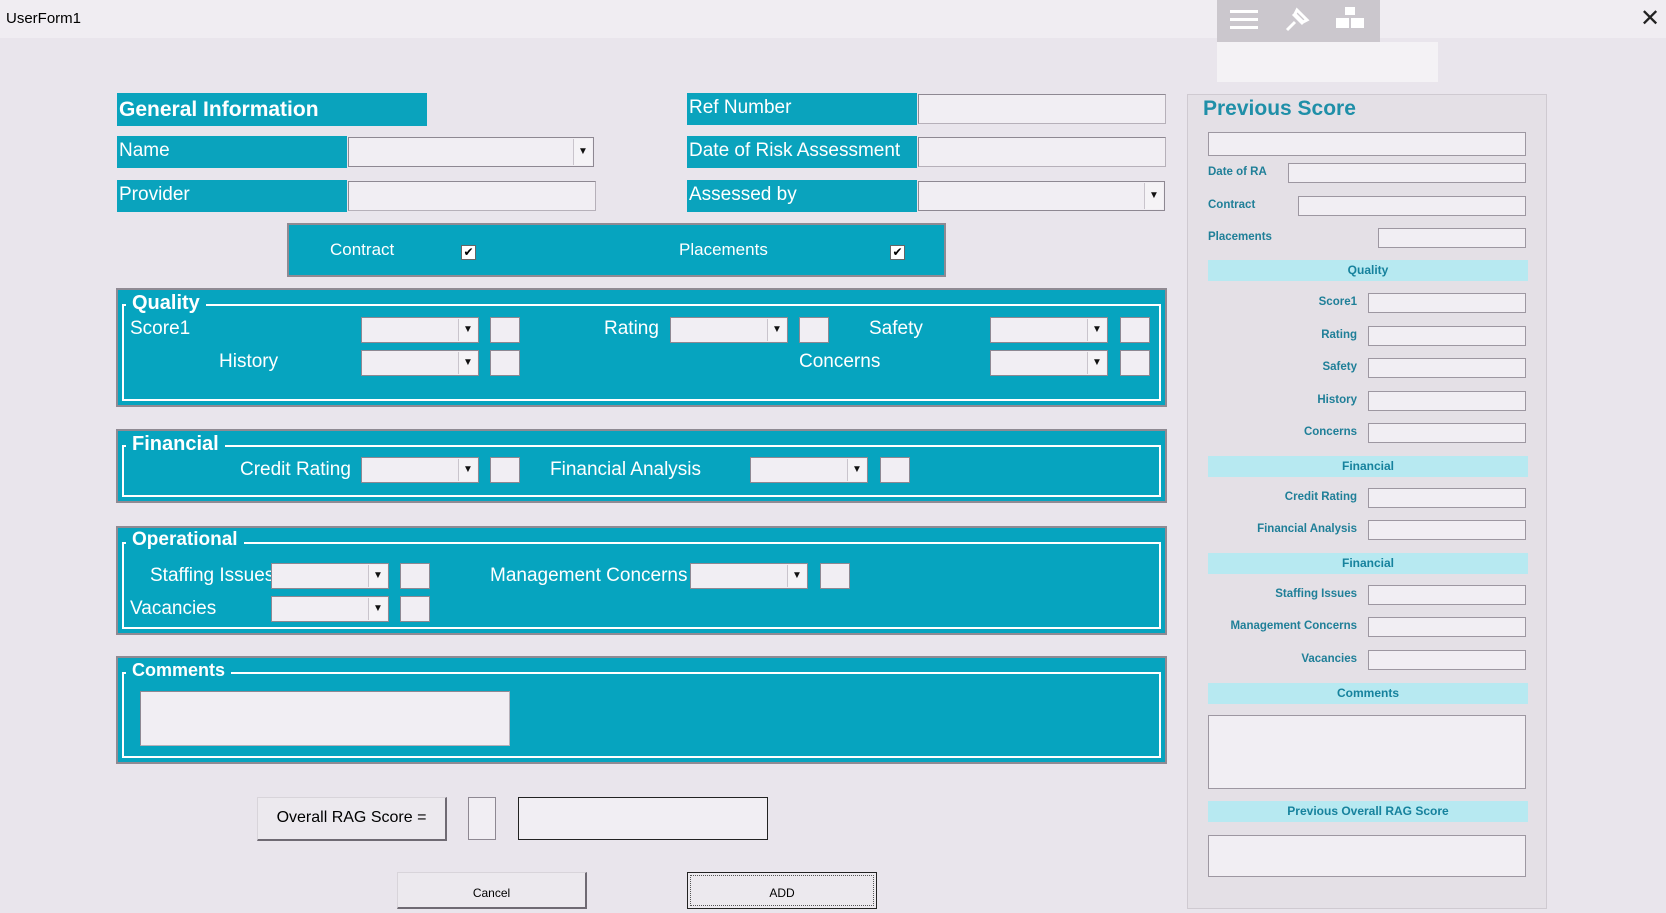  What do you see at coordinates (897, 252) in the screenshot?
I see `placements-checkbox: ✔` at bounding box center [897, 252].